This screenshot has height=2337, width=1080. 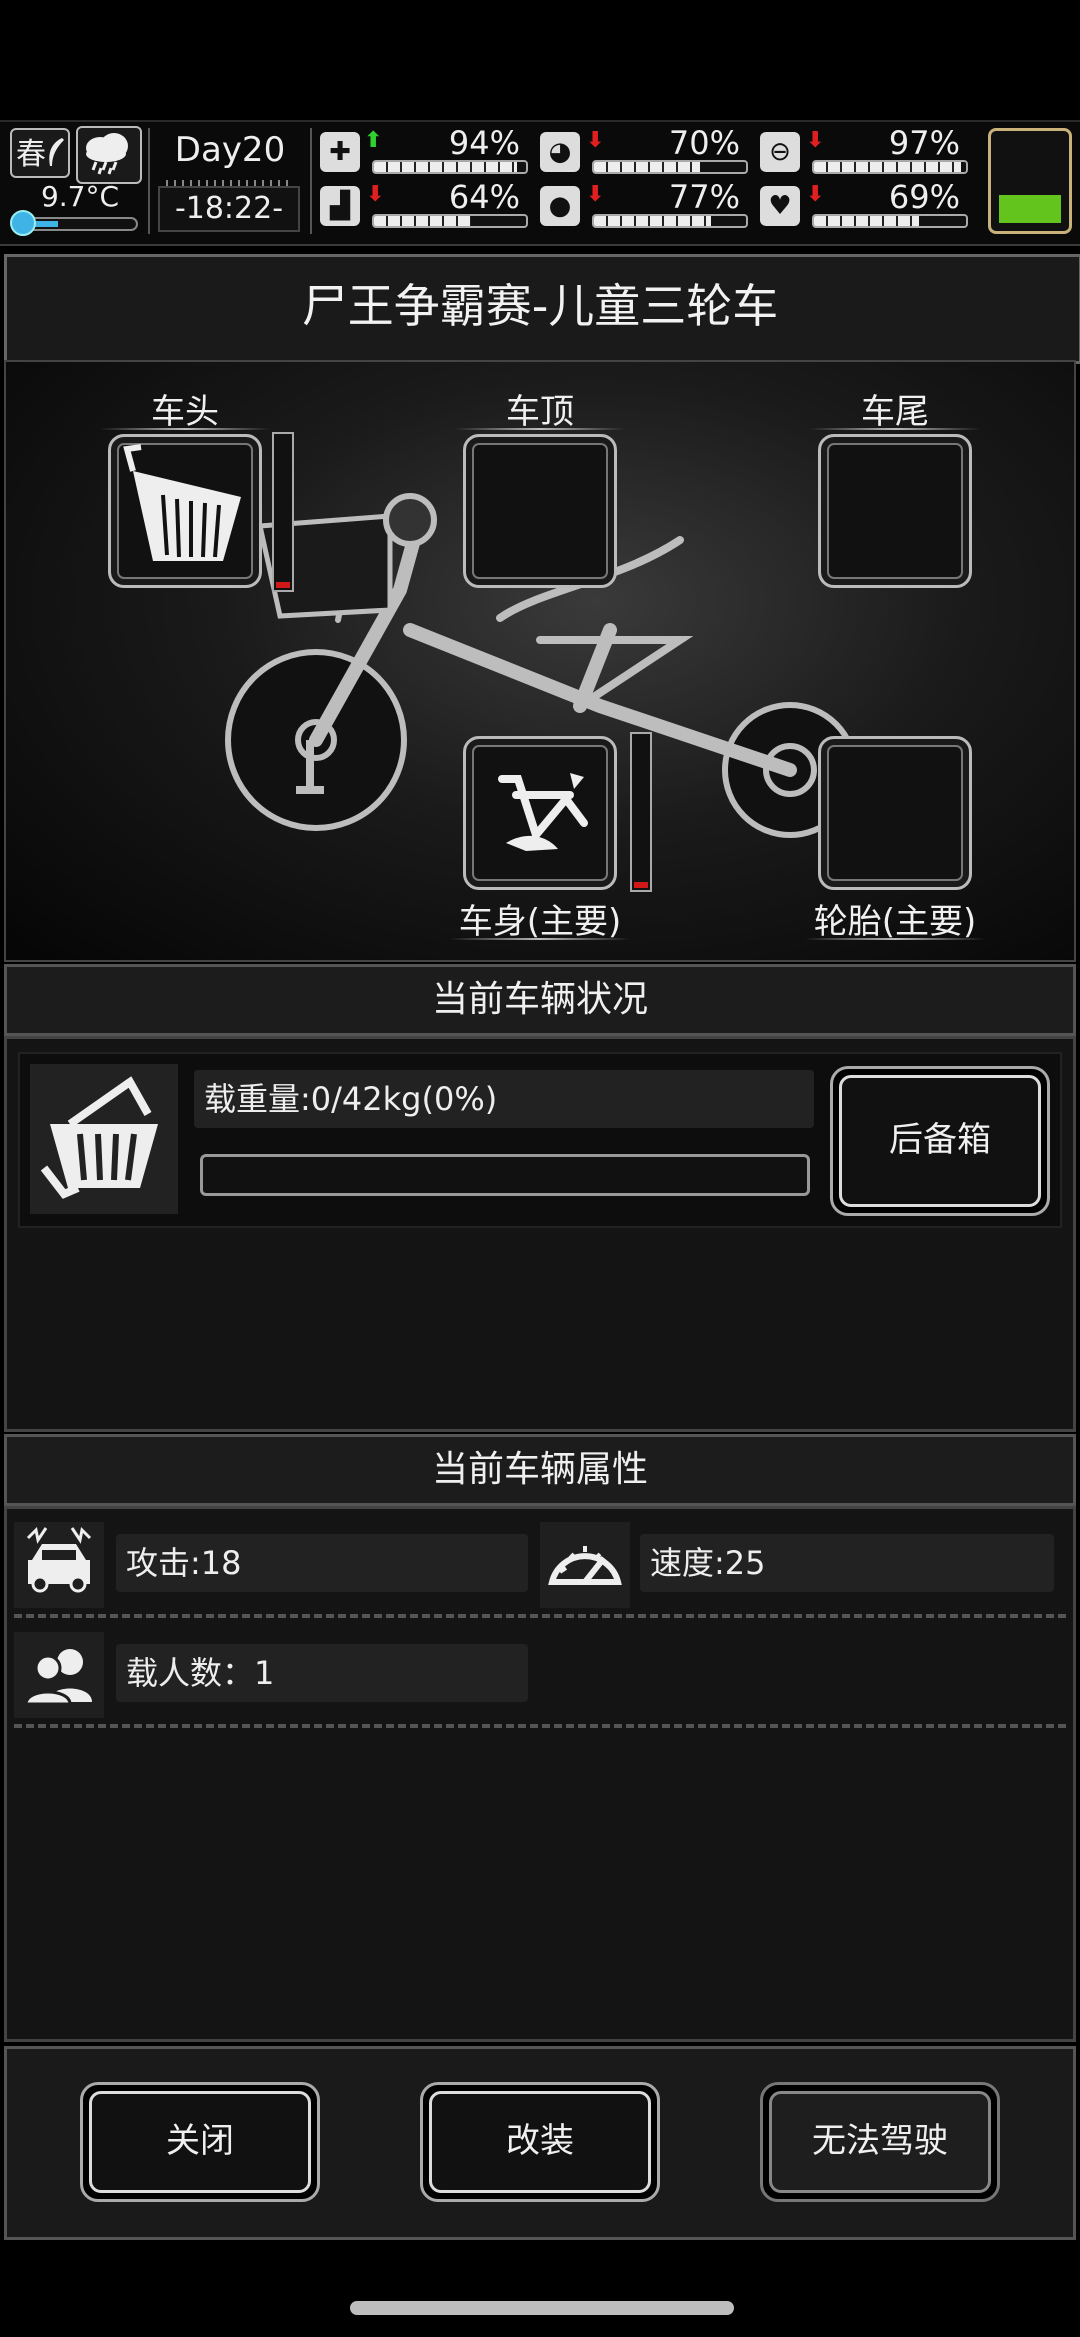 I want to click on bladder-bar, so click(x=890, y=167).